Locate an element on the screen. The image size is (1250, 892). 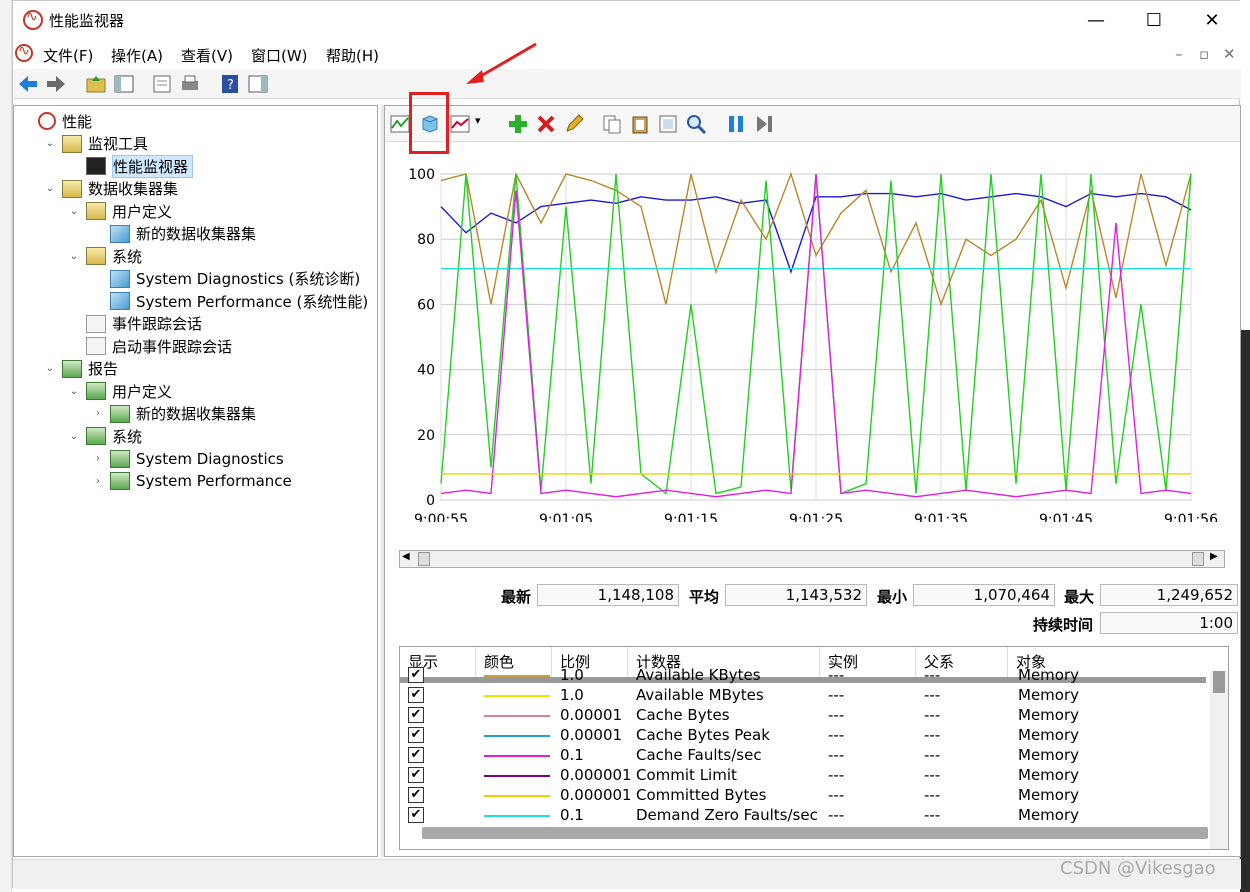
graph-type-dropdown-icon: ▾ is located at coordinates (478, 120).